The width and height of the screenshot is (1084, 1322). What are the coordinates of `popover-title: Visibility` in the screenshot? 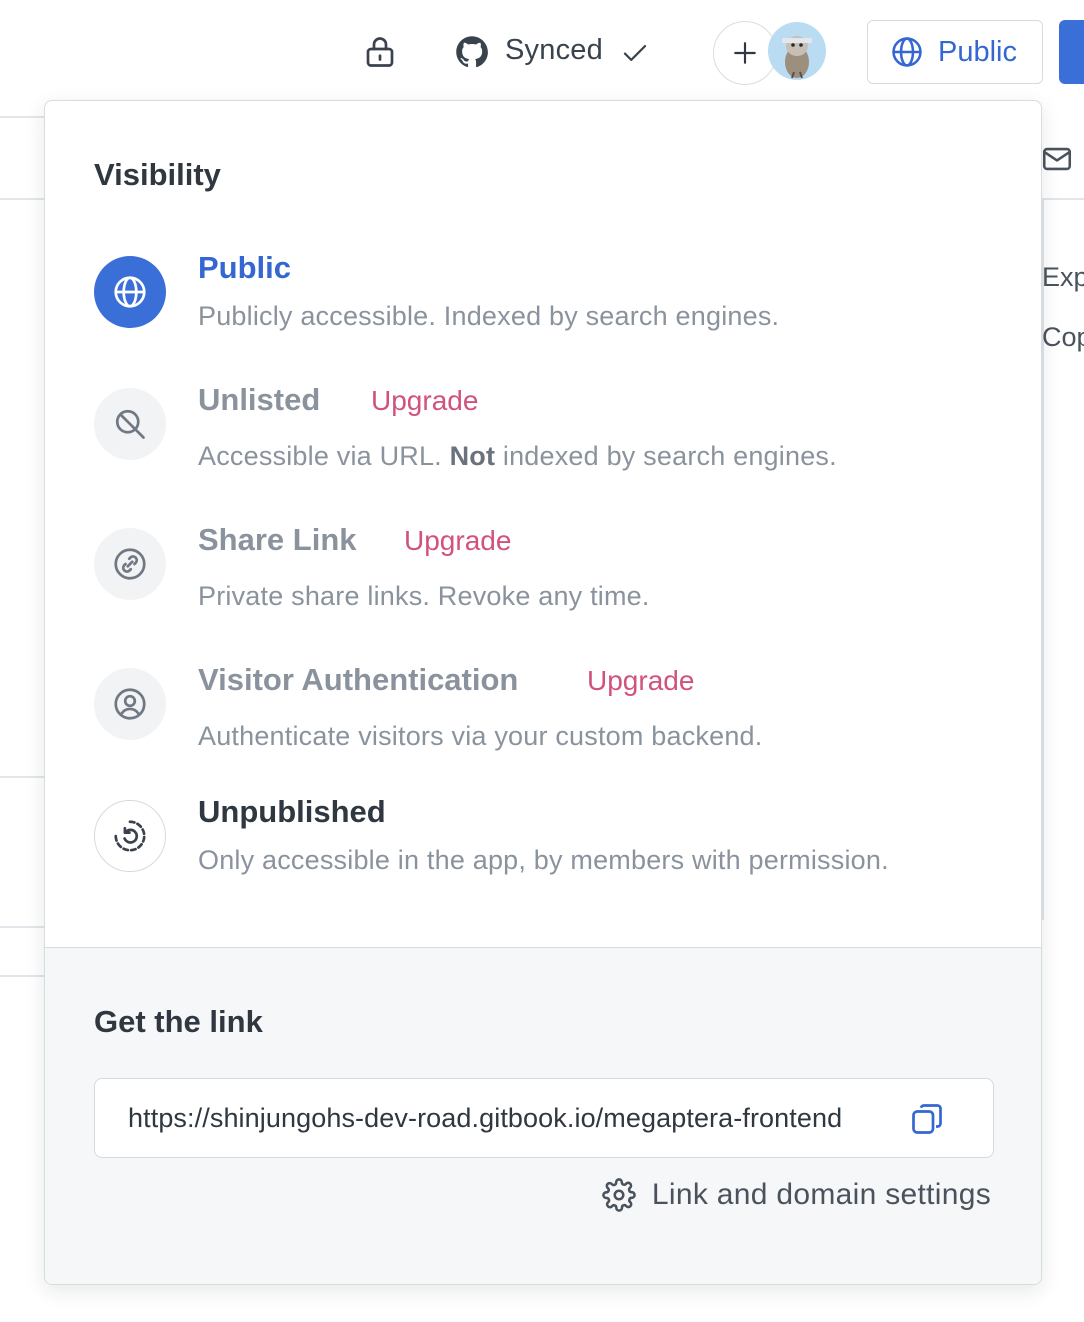 It's located at (157, 174).